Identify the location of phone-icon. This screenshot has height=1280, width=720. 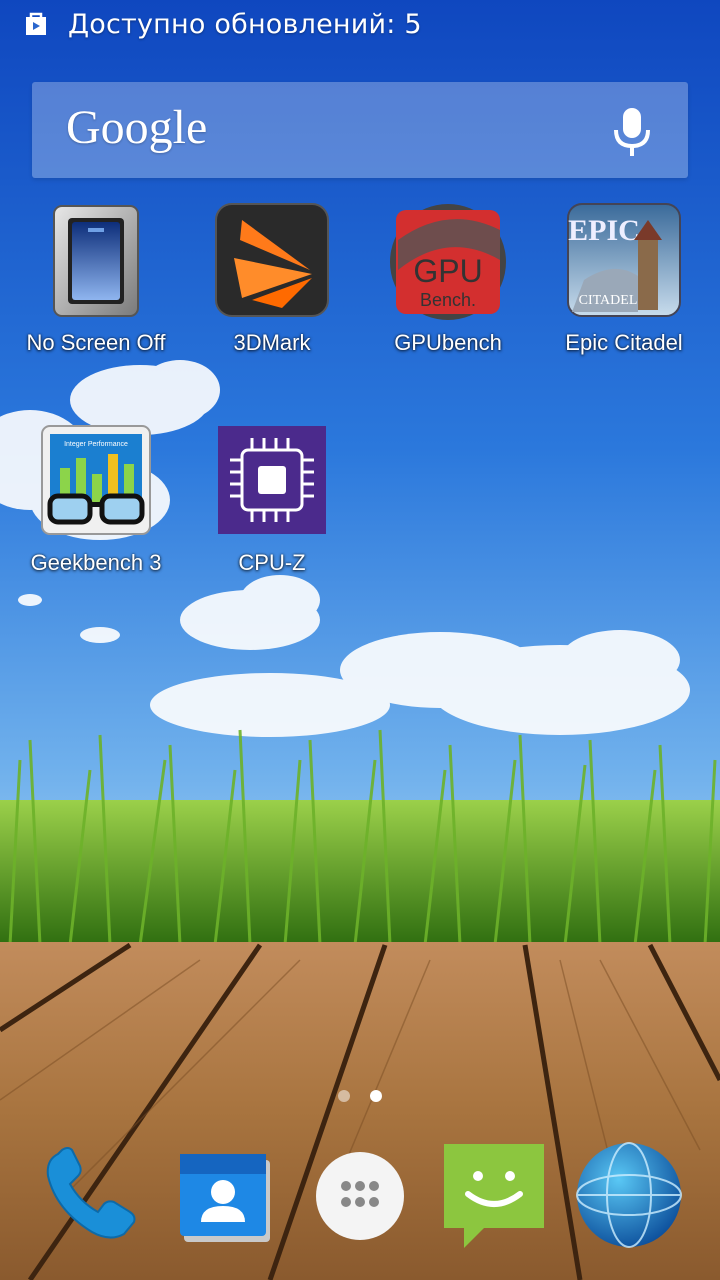
(91, 1193).